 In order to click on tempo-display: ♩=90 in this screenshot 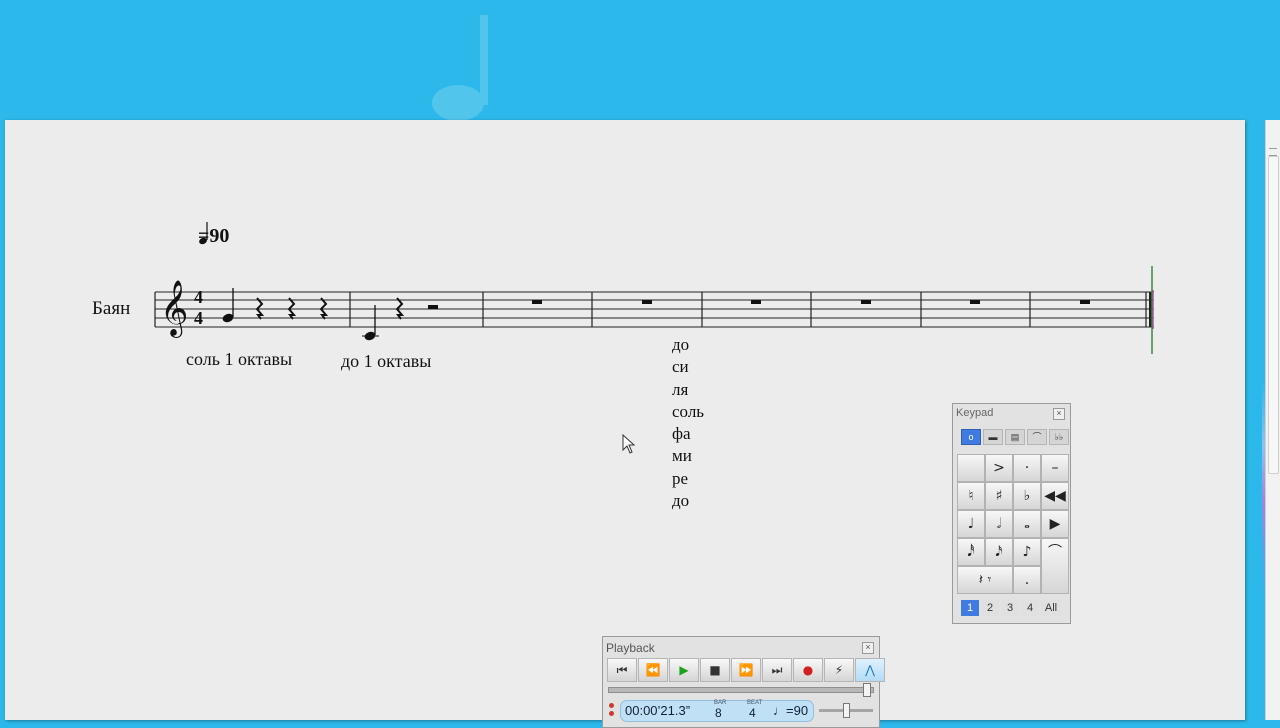, I will do `click(791, 710)`.